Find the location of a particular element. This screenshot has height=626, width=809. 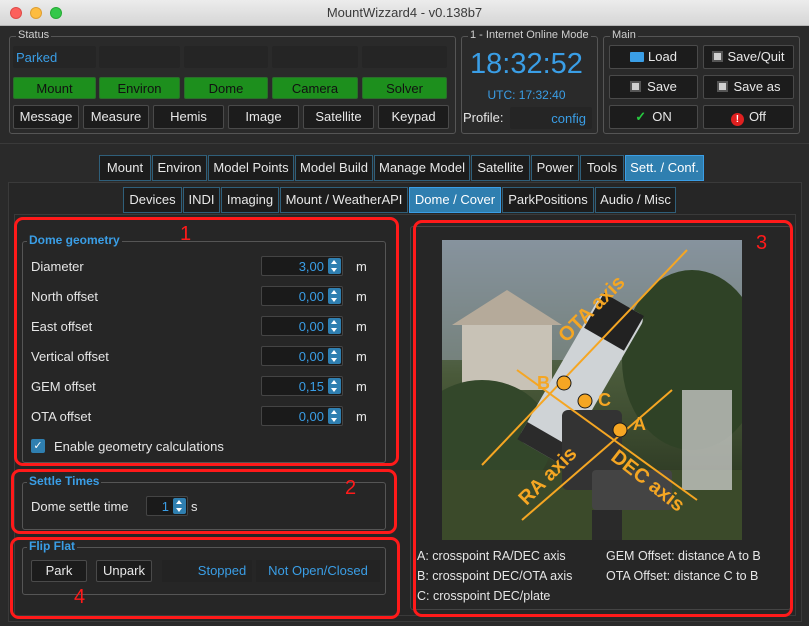

on-button: ✓ ON is located at coordinates (653, 117).